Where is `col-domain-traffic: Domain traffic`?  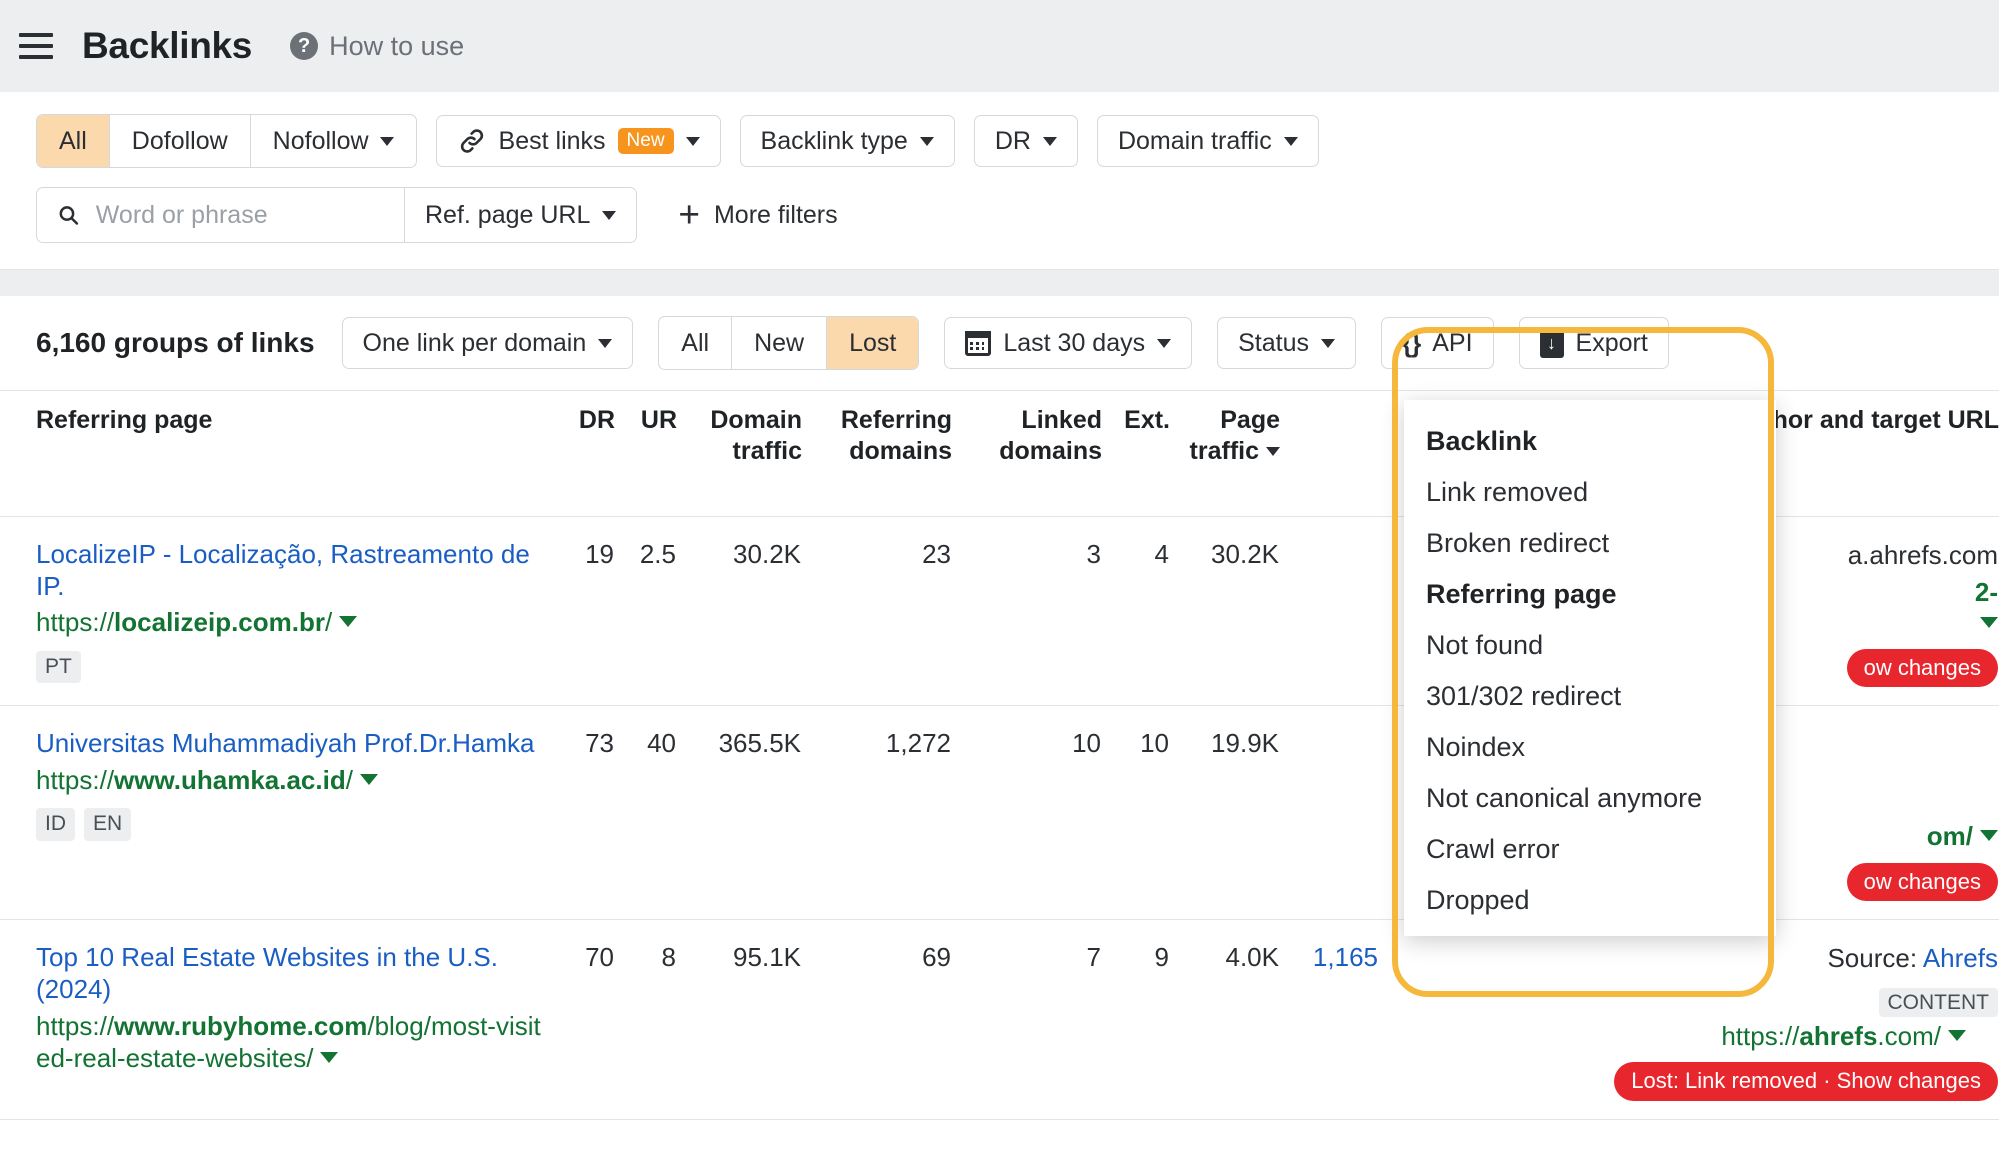 col-domain-traffic: Domain traffic is located at coordinates (739, 453).